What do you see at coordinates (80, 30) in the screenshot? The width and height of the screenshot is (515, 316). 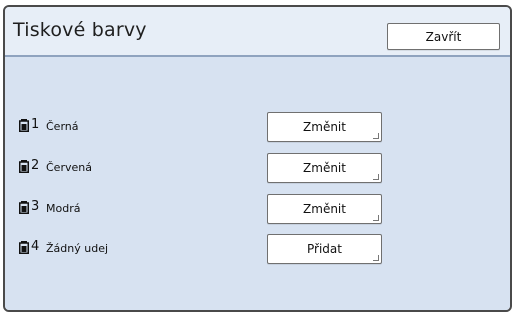 I see `page-title: Tiskové barvy` at bounding box center [80, 30].